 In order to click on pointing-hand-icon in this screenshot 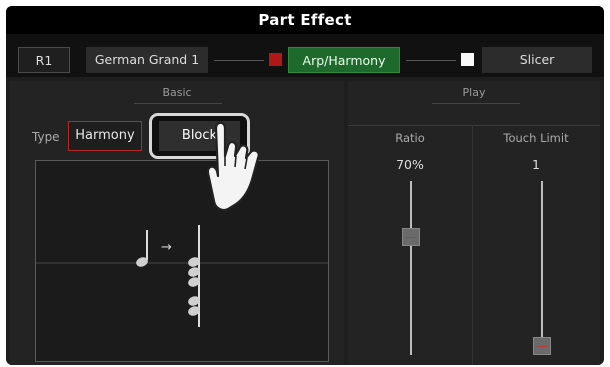, I will do `click(233, 166)`.